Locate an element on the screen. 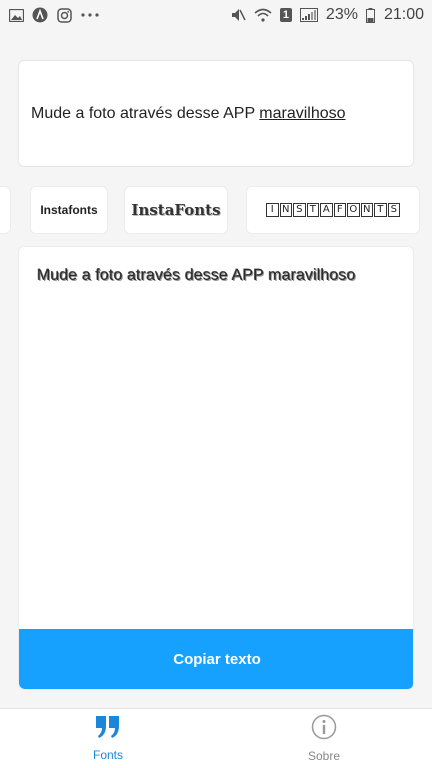 This screenshot has width=432, height=768. instagram-icon is located at coordinates (64, 15).